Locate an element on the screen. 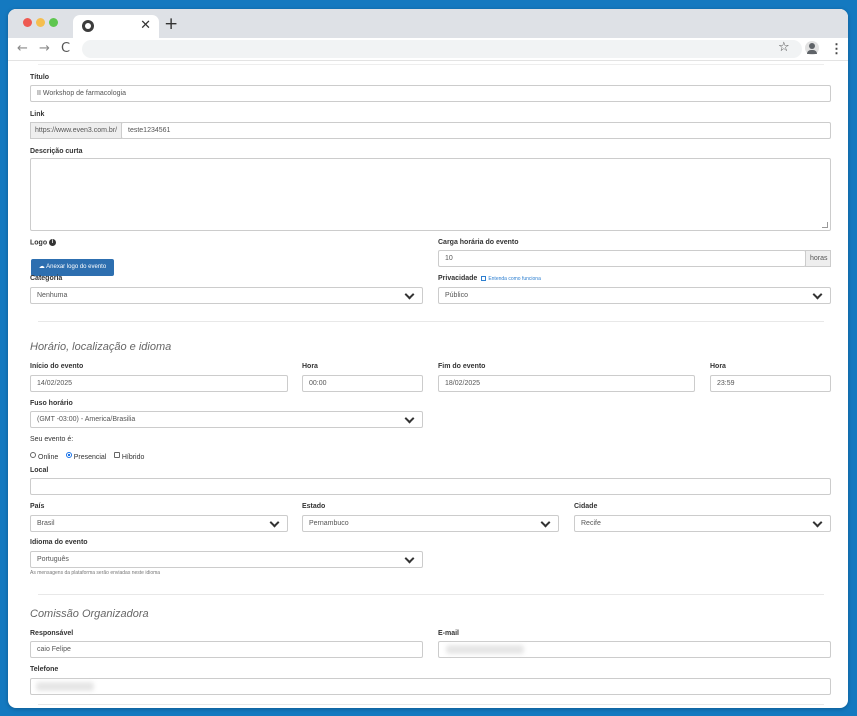 The height and width of the screenshot is (716, 857). titulo-label: Título is located at coordinates (40, 77).